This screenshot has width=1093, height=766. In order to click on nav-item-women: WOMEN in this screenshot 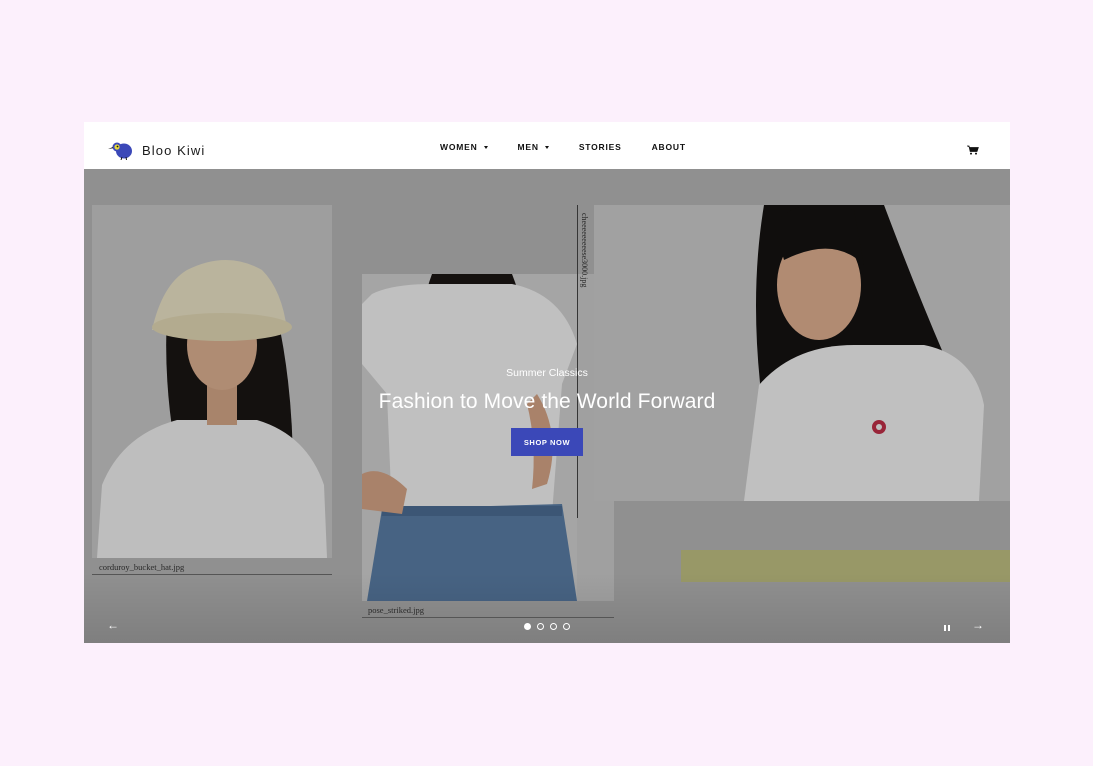, I will do `click(464, 147)`.